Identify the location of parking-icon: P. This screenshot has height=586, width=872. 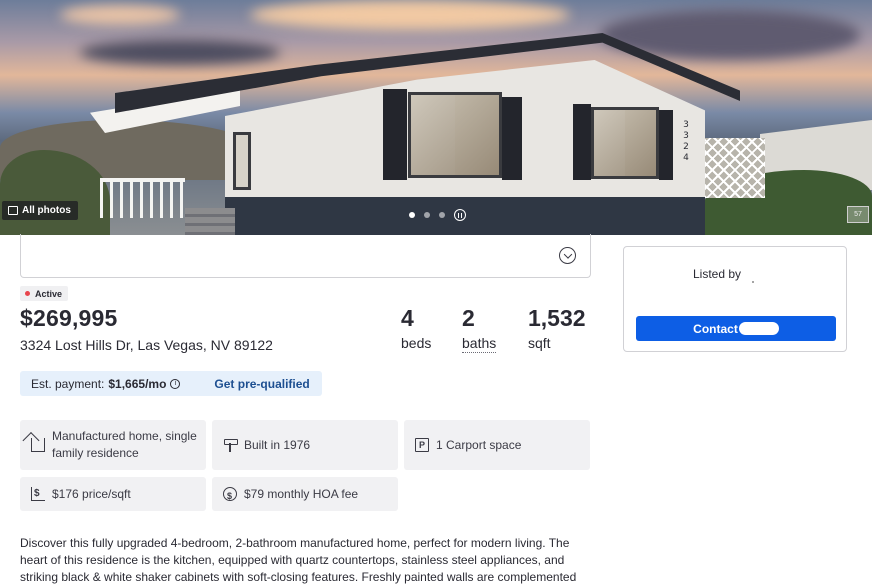
(422, 445).